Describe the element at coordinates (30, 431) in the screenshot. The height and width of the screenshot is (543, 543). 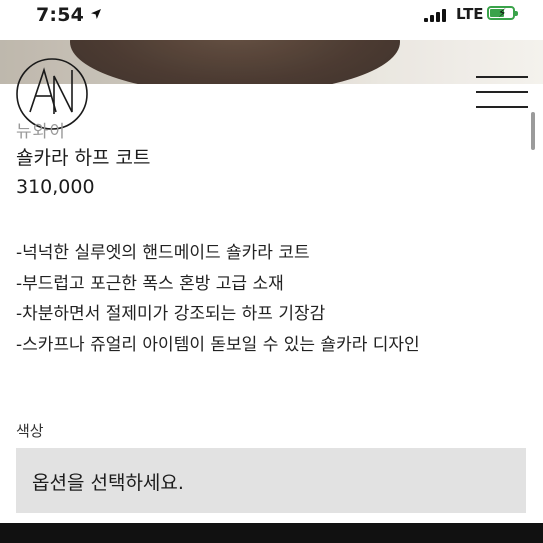
I see `color-option-label: 색상` at that location.